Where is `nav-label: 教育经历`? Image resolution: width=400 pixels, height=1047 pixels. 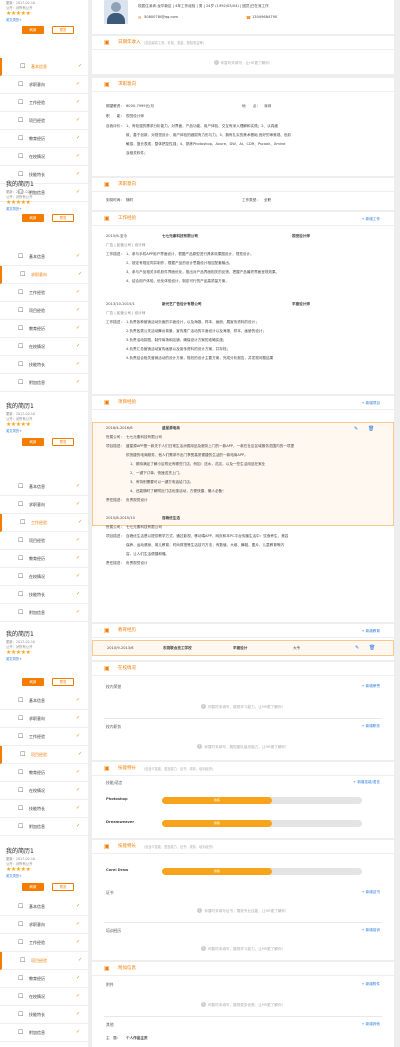 nav-label: 教育经历 is located at coordinates (37, 558).